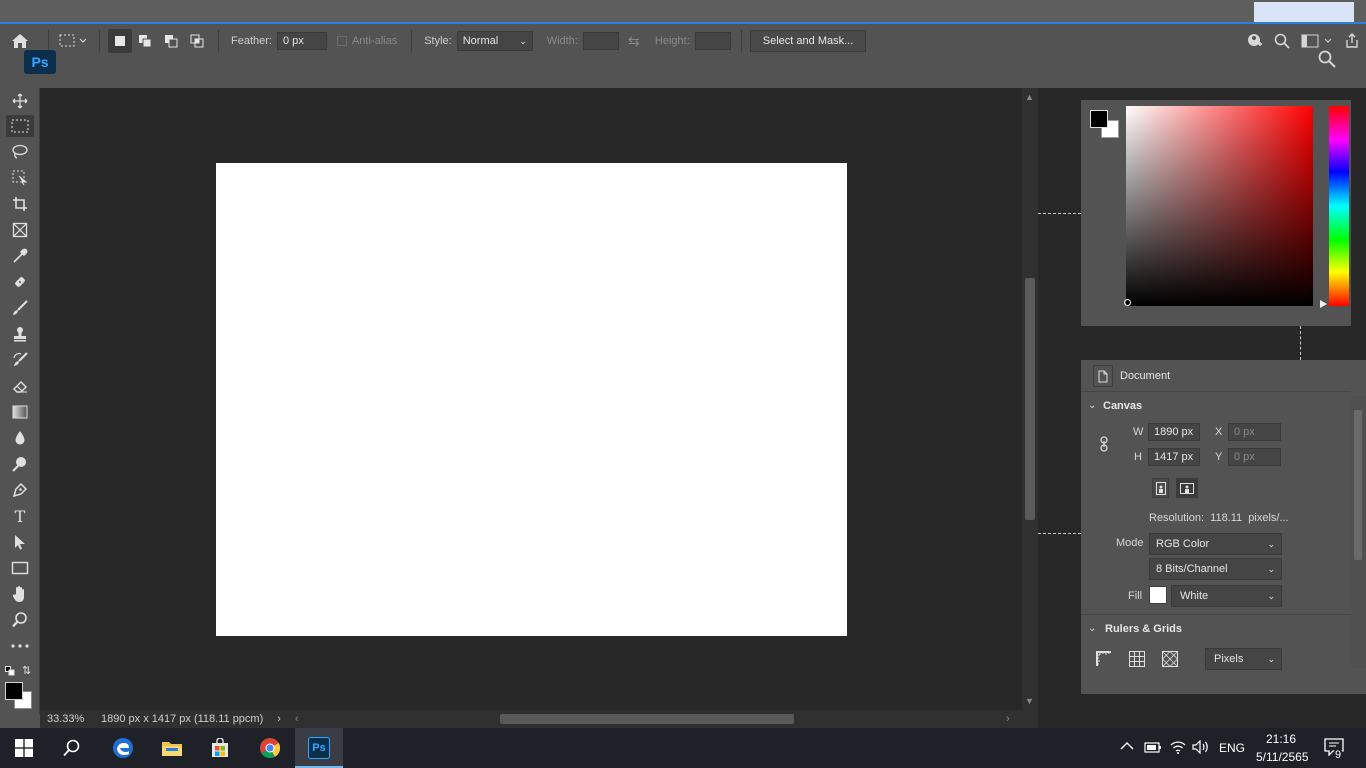 Image resolution: width=1366 pixels, height=768 pixels. What do you see at coordinates (301, 41) in the screenshot?
I see `feather-input: 0 px` at bounding box center [301, 41].